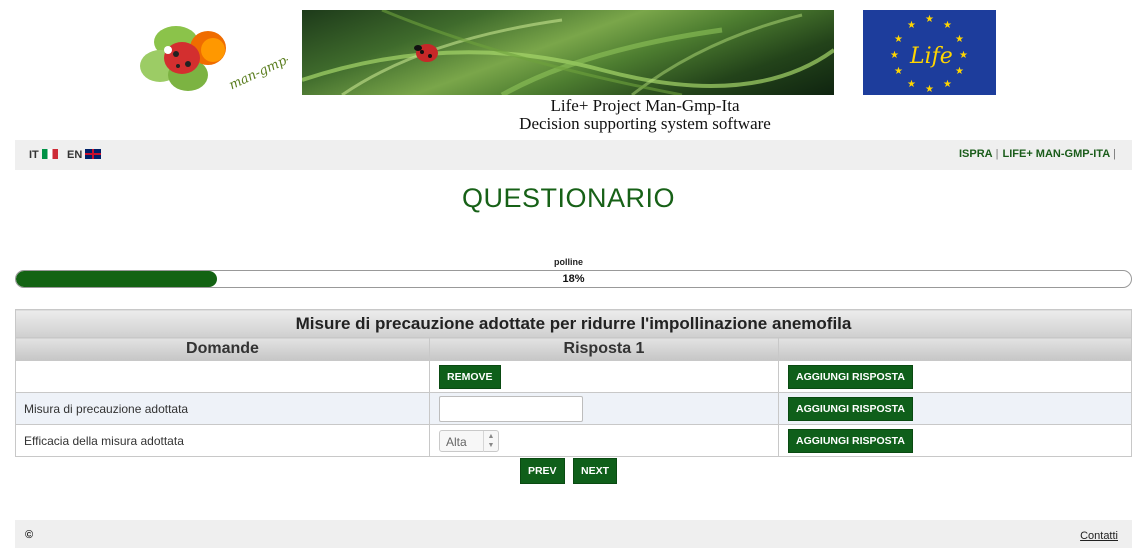 The image size is (1137, 548). Describe the element at coordinates (645, 123) in the screenshot. I see `subtitle-line-2: Decision supporting system software` at that location.